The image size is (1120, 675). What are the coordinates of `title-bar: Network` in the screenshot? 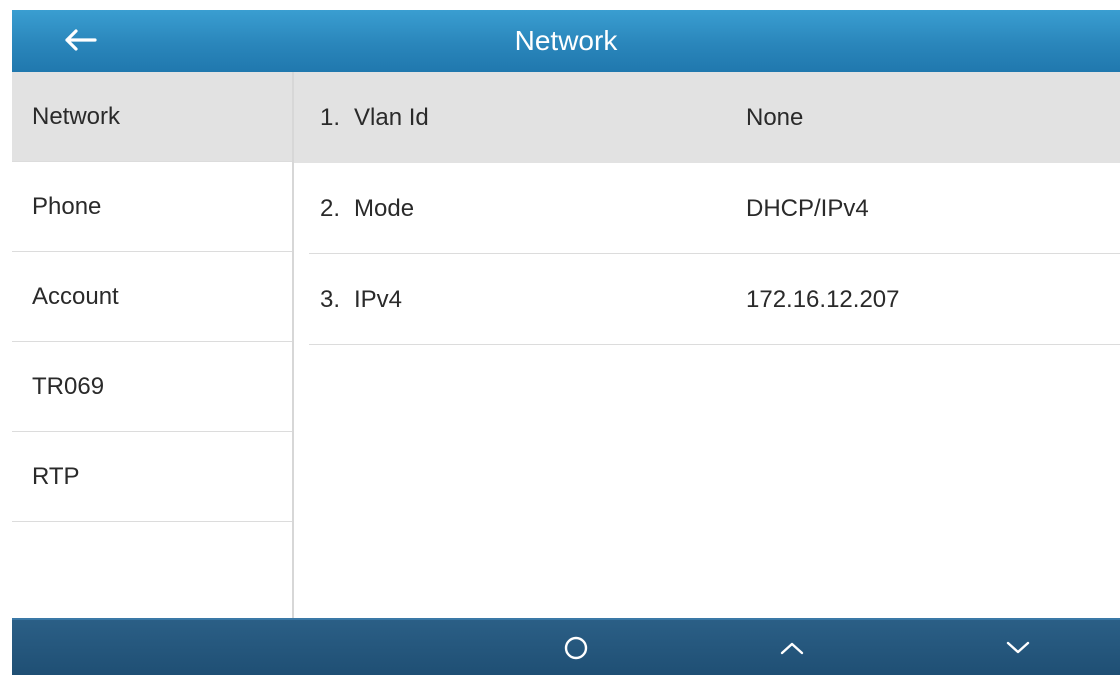 It's located at (566, 41).